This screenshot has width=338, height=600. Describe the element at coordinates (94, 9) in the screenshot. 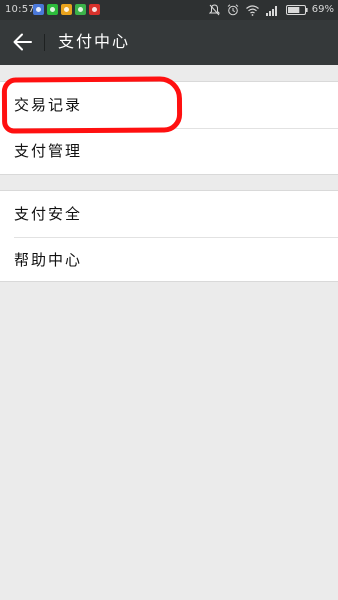

I see `netease-music-icon` at that location.